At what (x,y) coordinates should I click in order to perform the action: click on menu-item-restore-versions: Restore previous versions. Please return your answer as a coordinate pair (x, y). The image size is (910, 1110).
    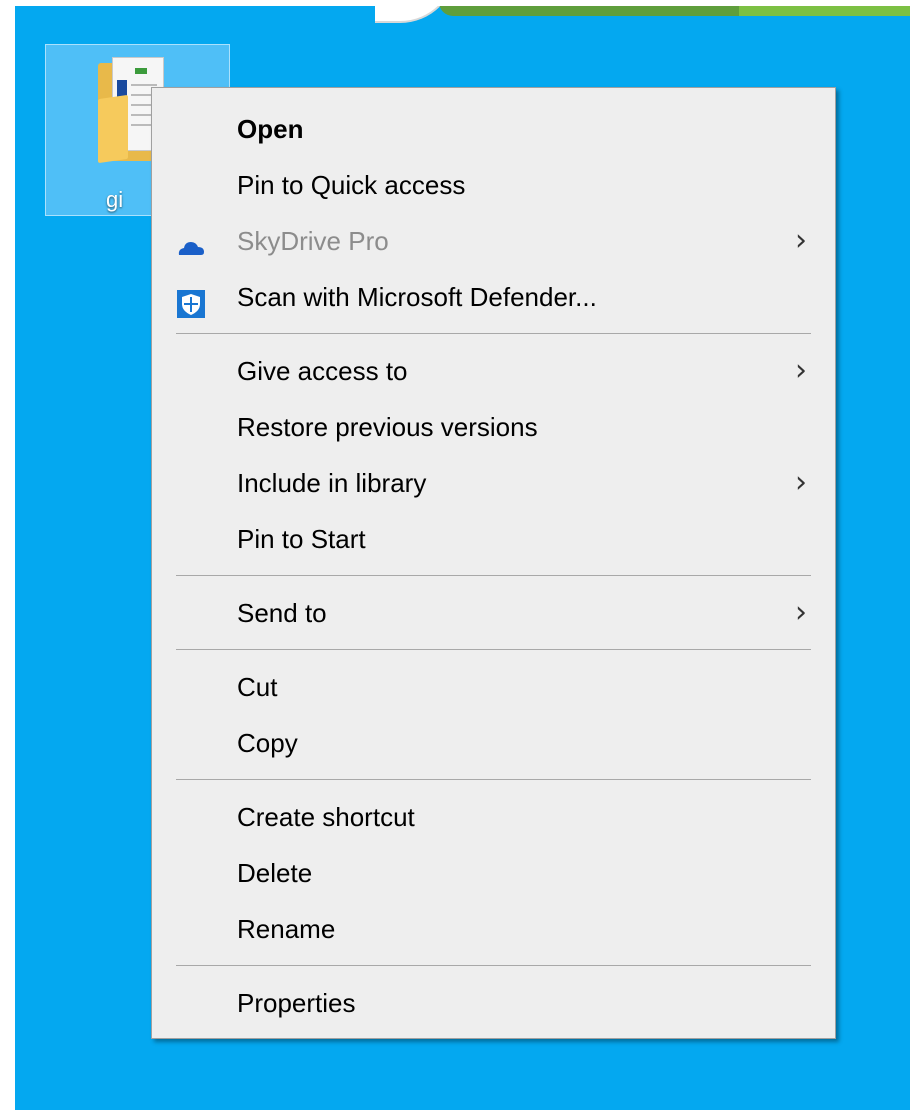
    Looking at the image, I should click on (493, 427).